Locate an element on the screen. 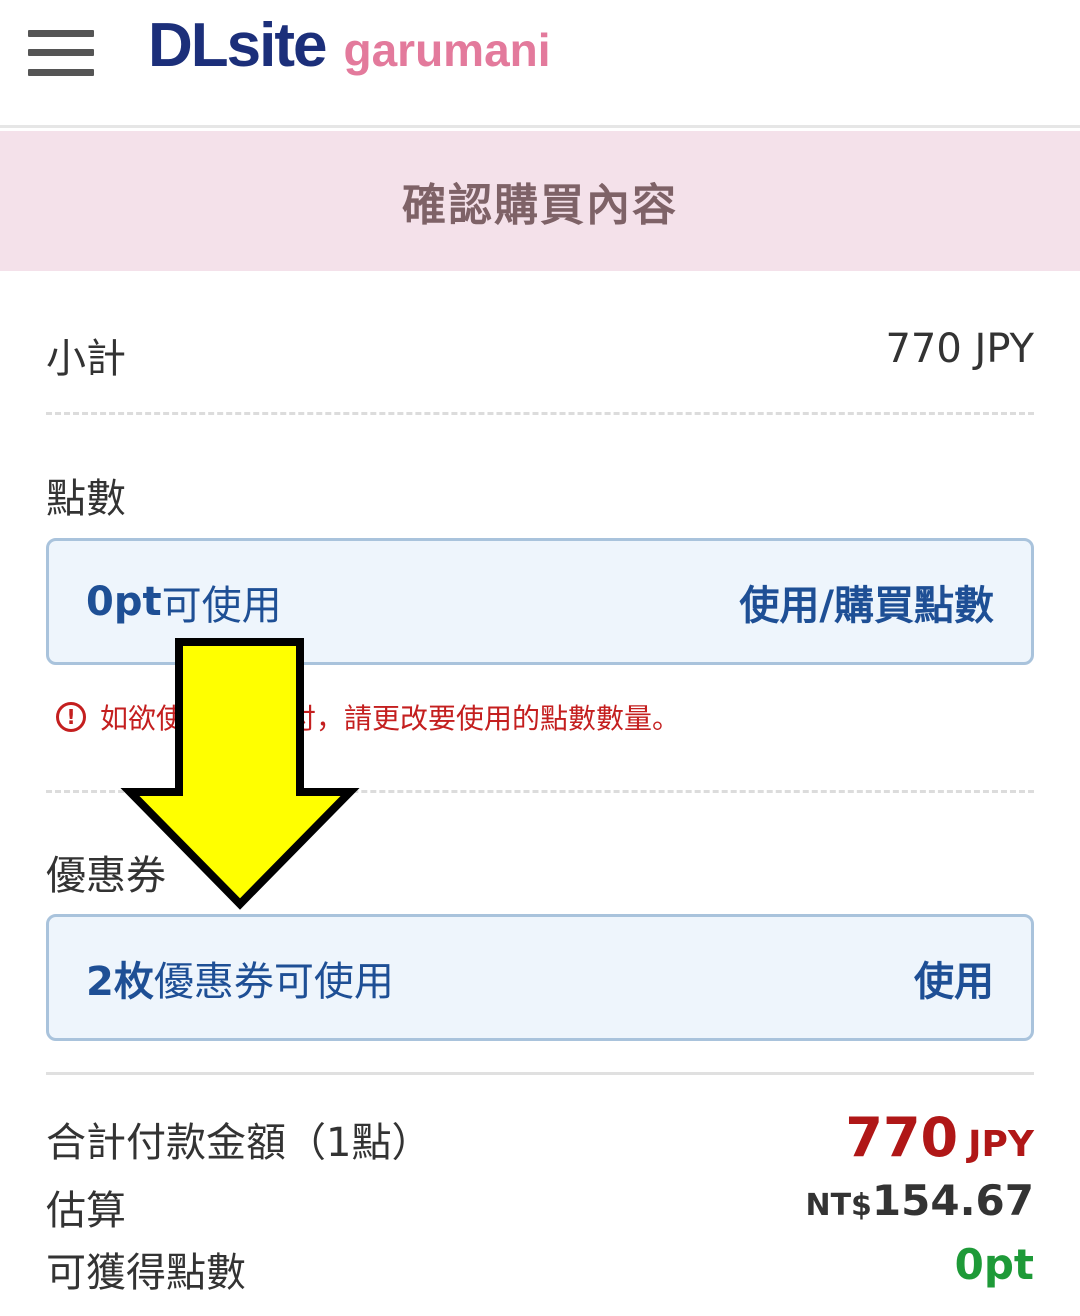 Image resolution: width=1080 pixels, height=1316 pixels. total-label: 合計付款金額（1點） is located at coordinates (239, 1143).